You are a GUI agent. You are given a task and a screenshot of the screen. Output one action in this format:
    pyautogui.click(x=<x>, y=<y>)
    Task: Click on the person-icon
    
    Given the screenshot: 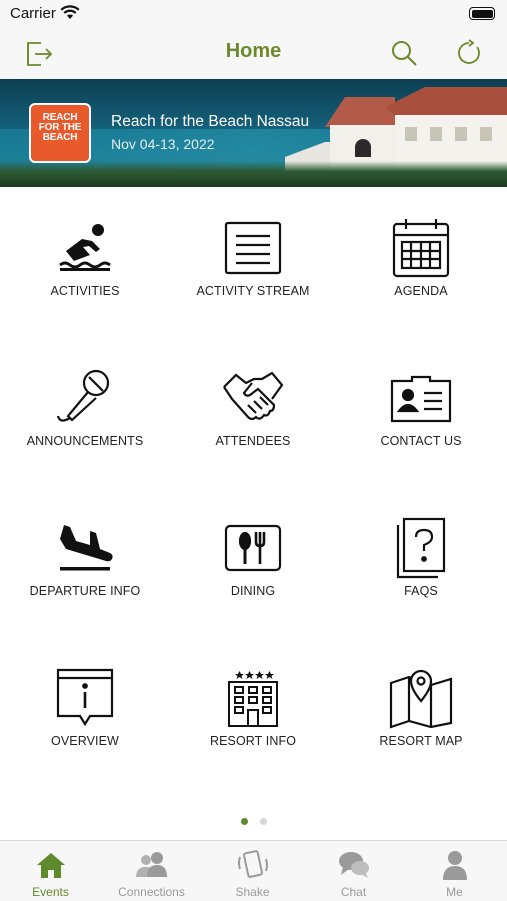 What is the action you would take?
    pyautogui.click(x=455, y=865)
    